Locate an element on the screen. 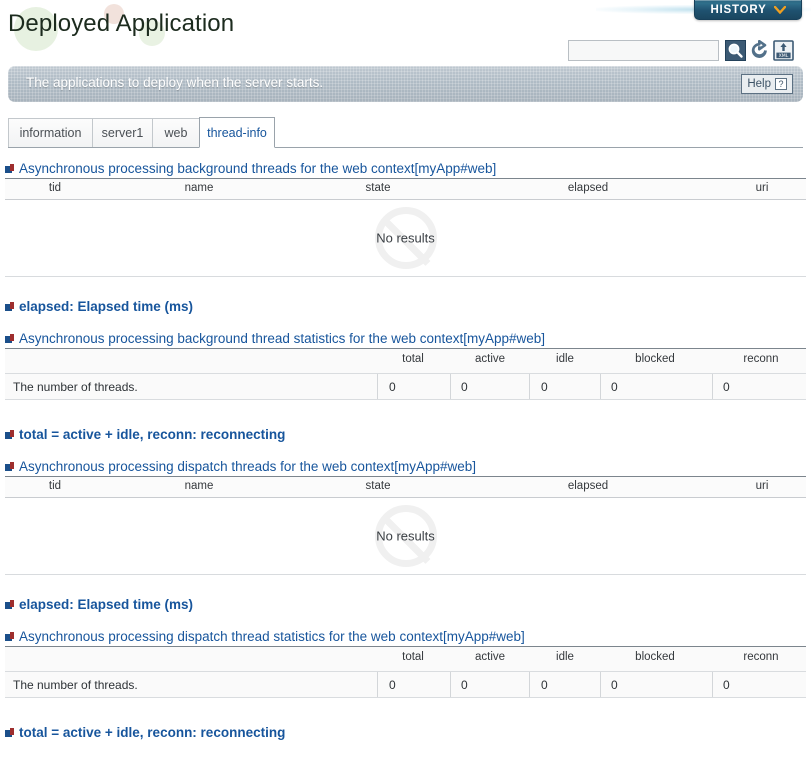 The image size is (811, 767). page-title: Deployed Application is located at coordinates (121, 23).